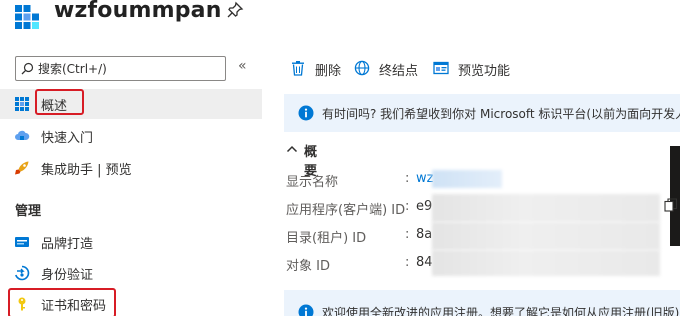 This screenshot has width=680, height=316. I want to click on sidebar-item-label: 品牌打造, so click(67, 244).